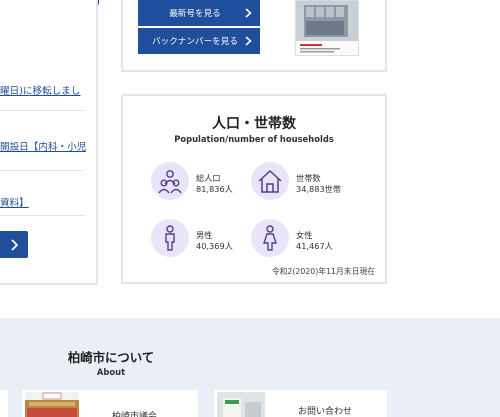 Image resolution: width=500 pixels, height=417 pixels. I want to click on latest-issue-button: 最新号を見る, so click(199, 13).